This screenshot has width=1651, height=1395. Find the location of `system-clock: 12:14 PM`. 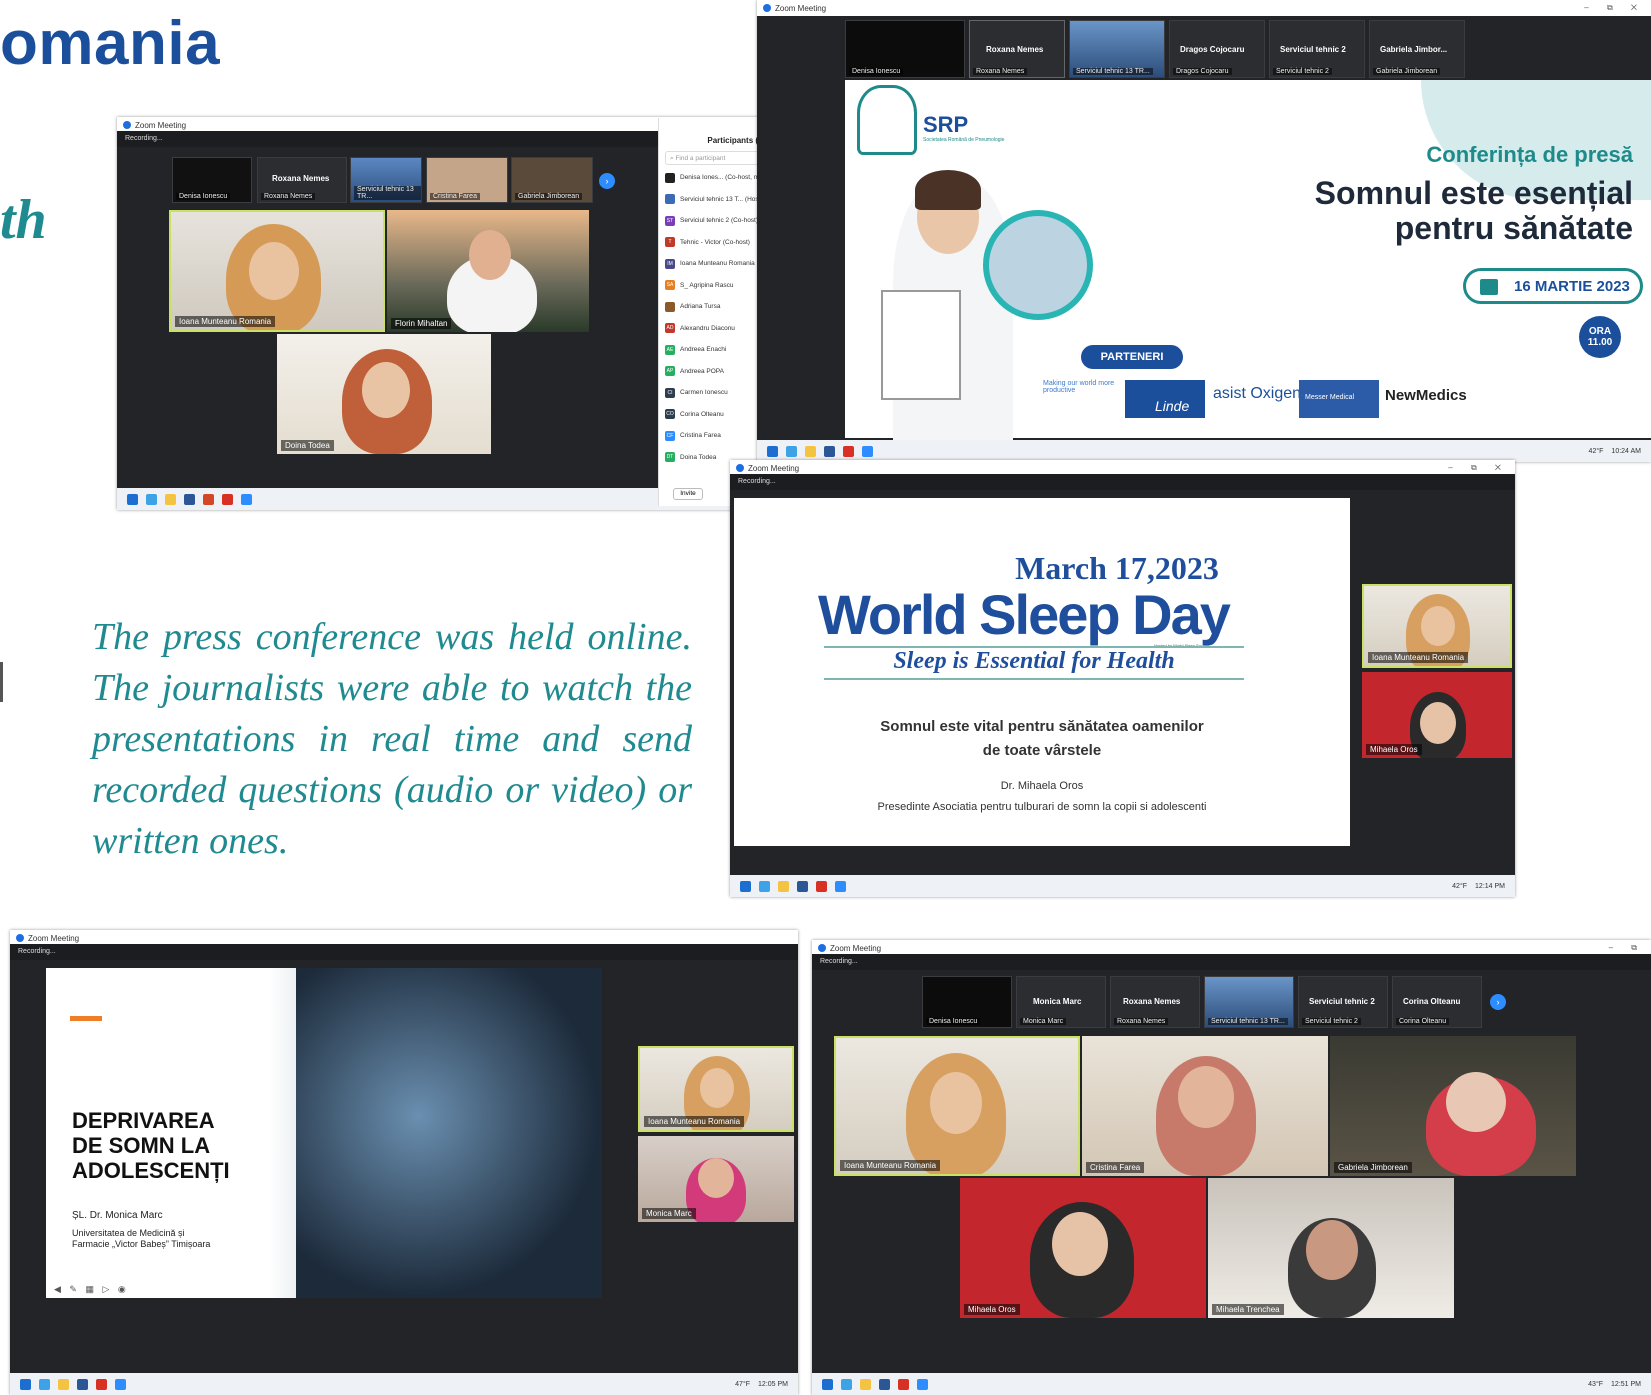

system-clock: 12:14 PM is located at coordinates (1490, 886).